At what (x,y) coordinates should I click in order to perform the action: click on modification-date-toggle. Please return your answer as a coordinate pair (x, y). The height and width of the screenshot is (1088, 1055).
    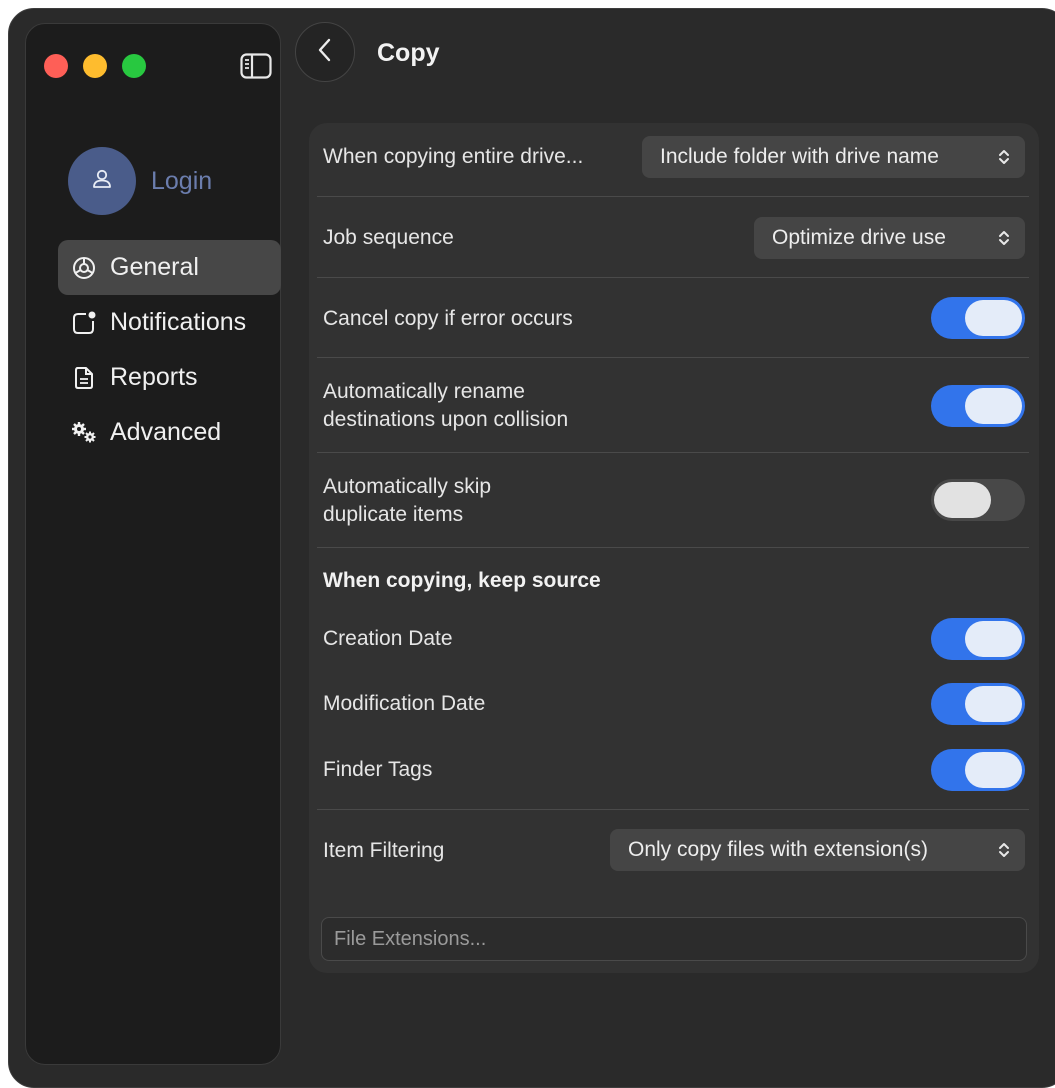
    Looking at the image, I should click on (978, 704).